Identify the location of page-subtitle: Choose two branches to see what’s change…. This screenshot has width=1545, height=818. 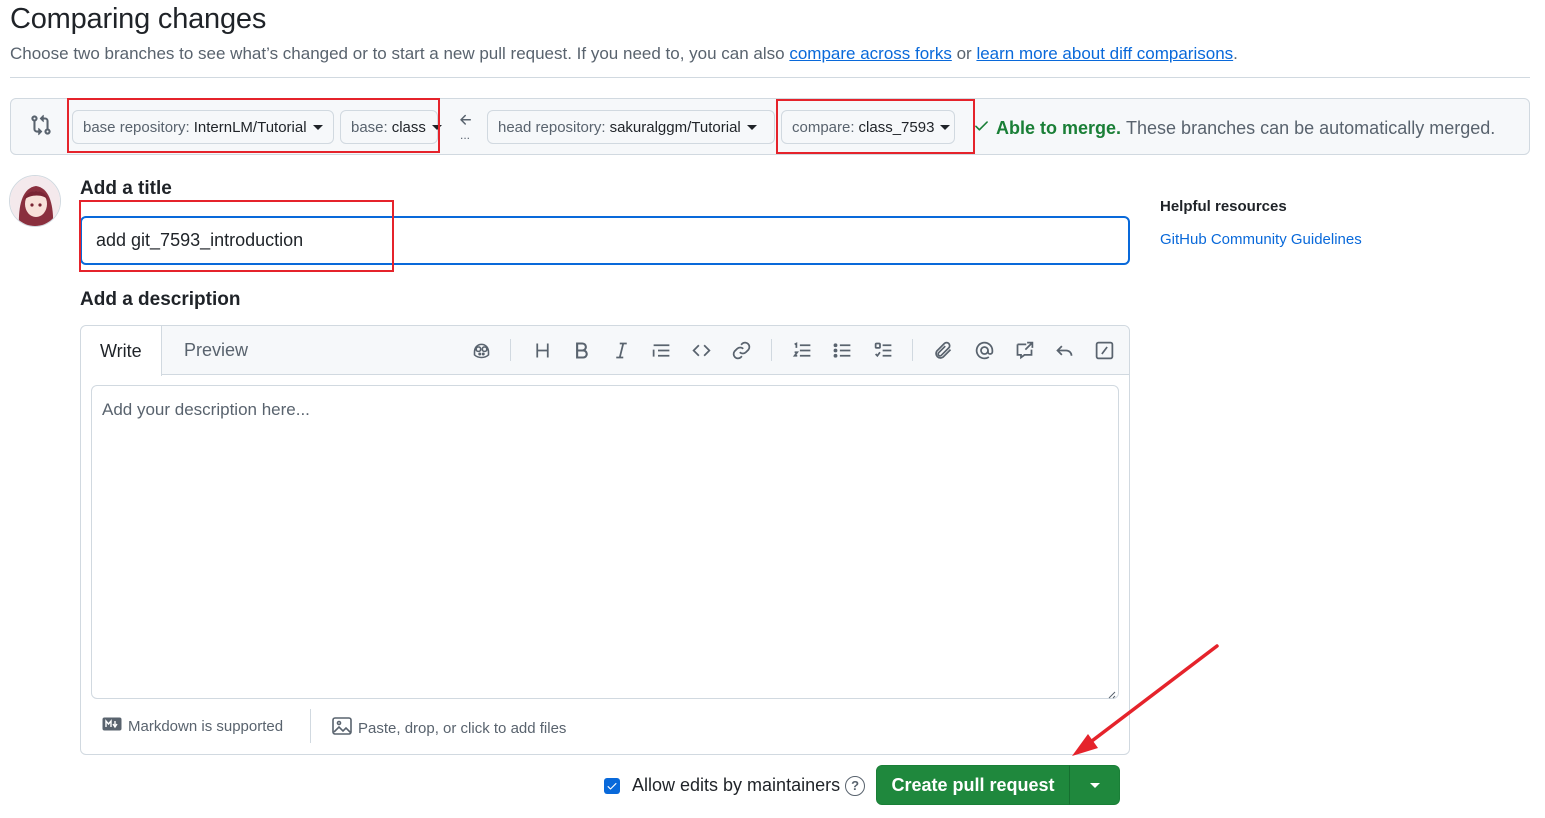
(624, 54).